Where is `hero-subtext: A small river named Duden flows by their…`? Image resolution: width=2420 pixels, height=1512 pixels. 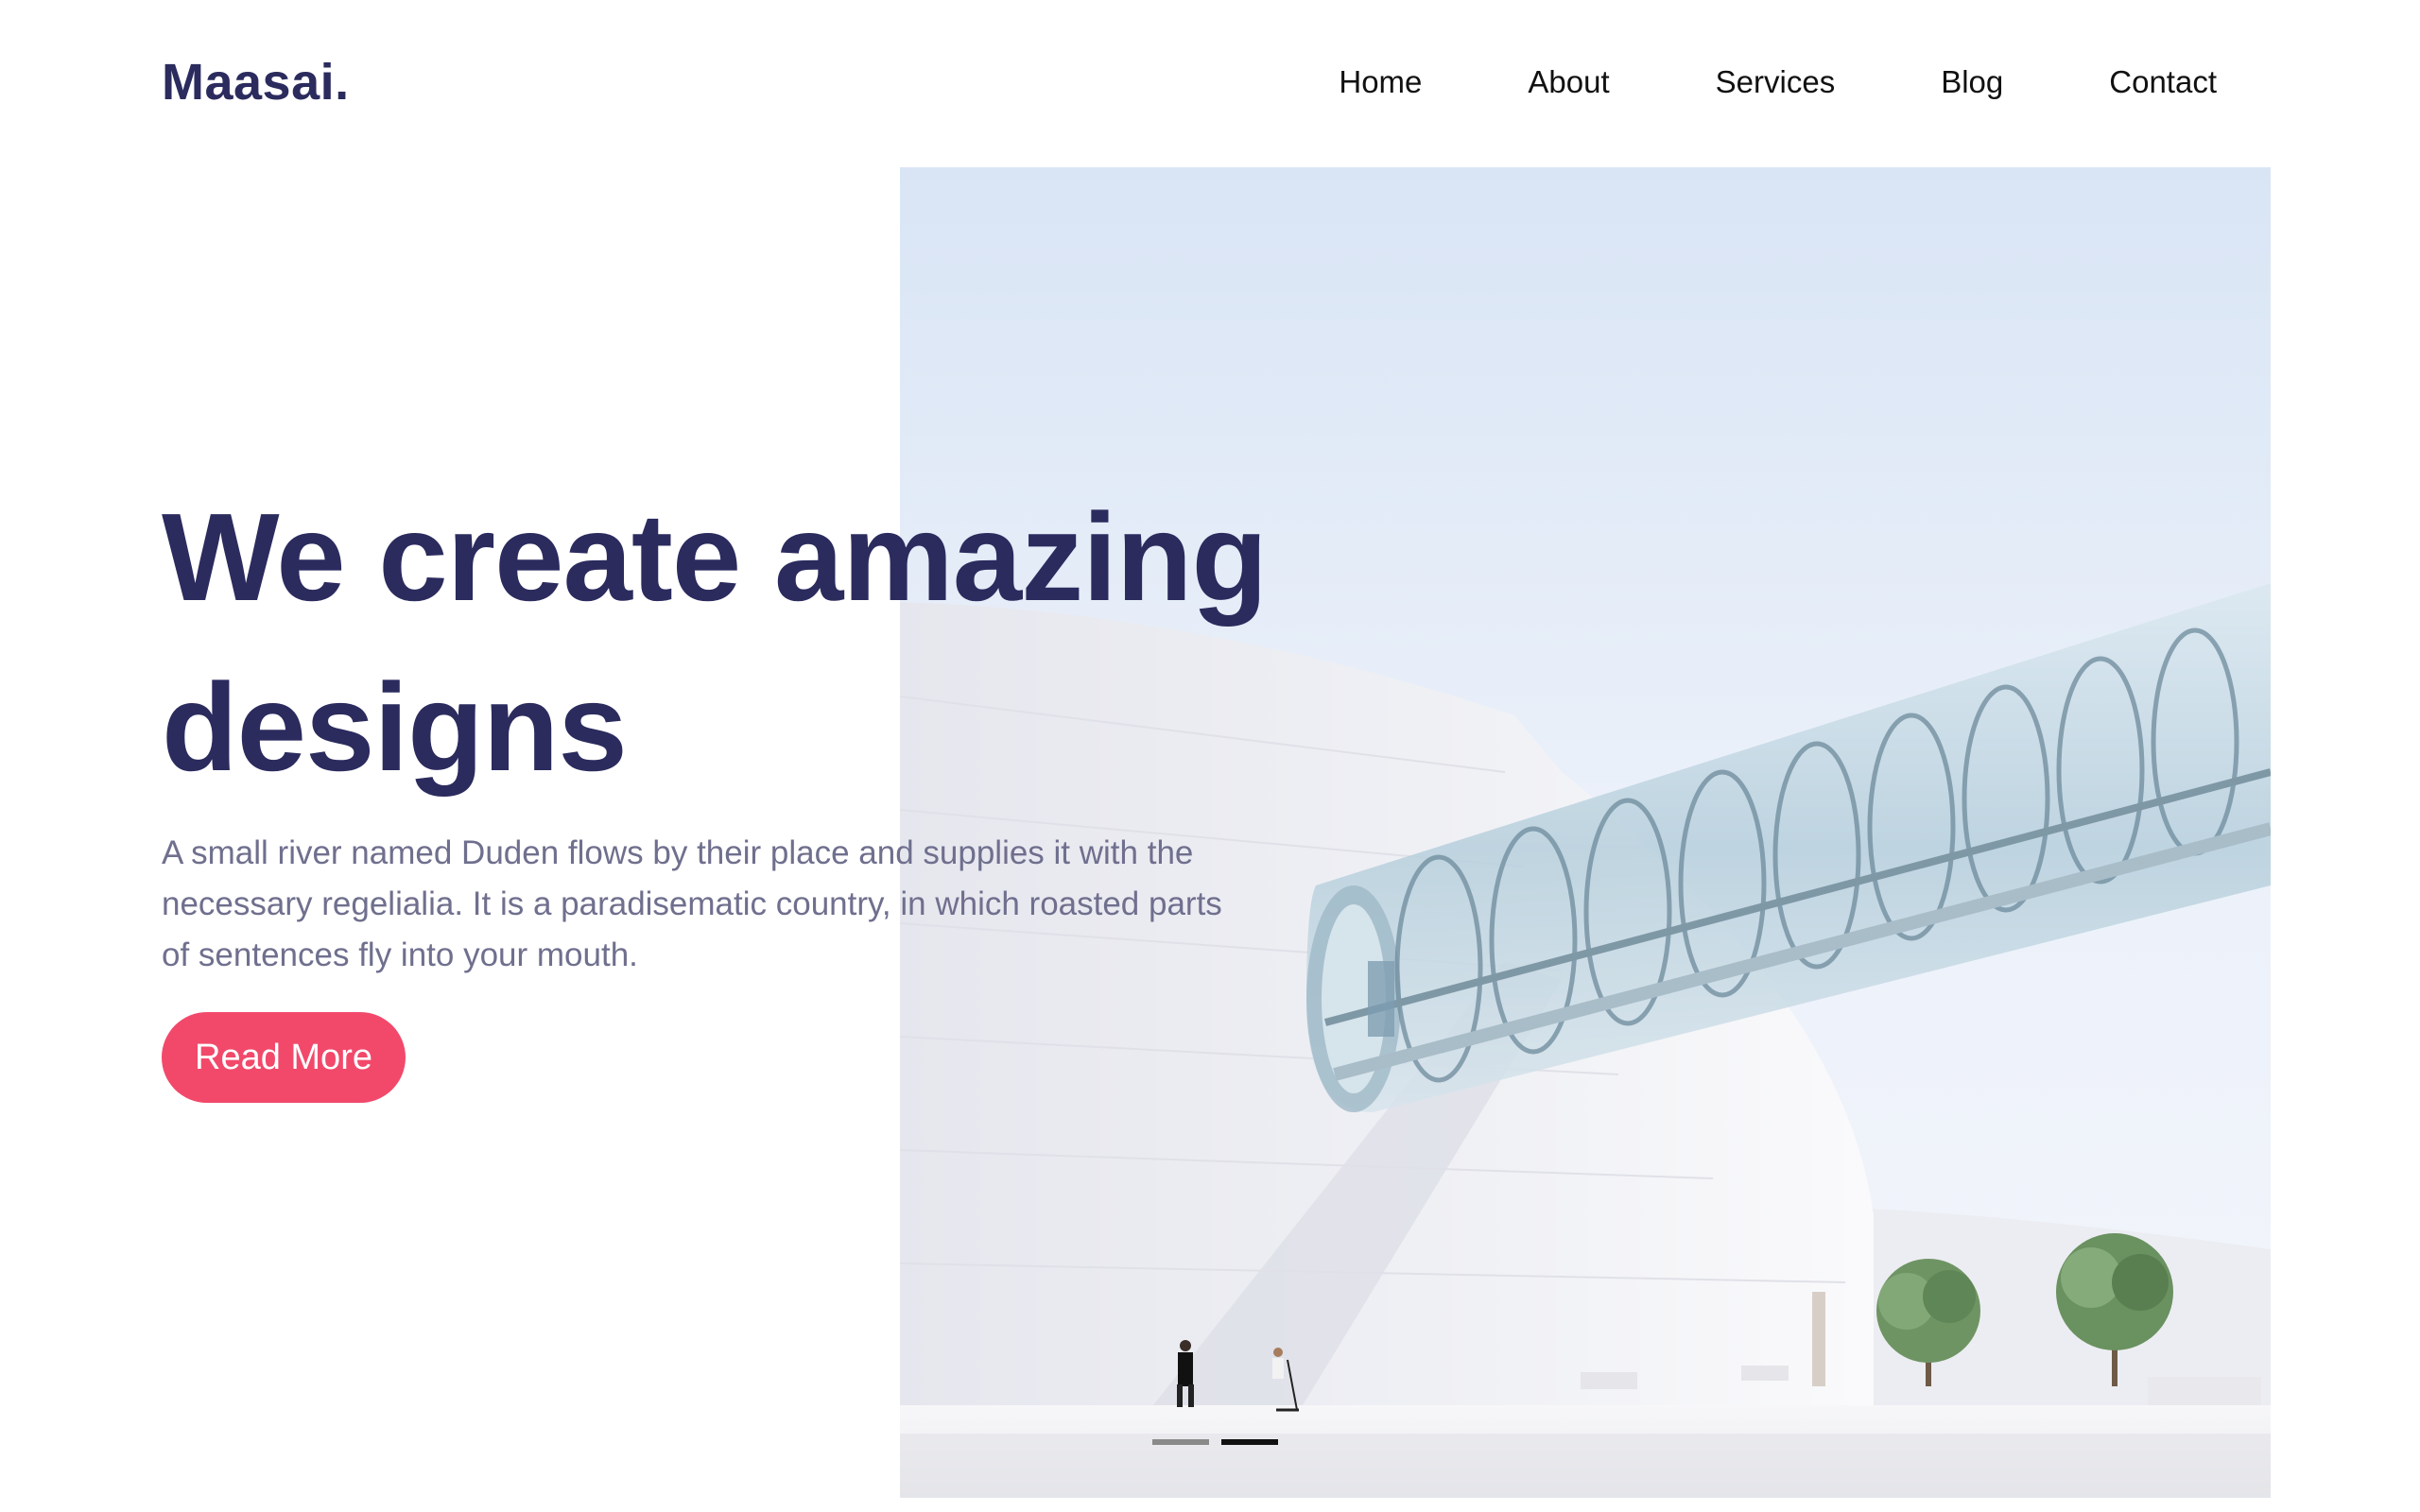 hero-subtext: A small river named Duden flows by their… is located at coordinates (692, 903).